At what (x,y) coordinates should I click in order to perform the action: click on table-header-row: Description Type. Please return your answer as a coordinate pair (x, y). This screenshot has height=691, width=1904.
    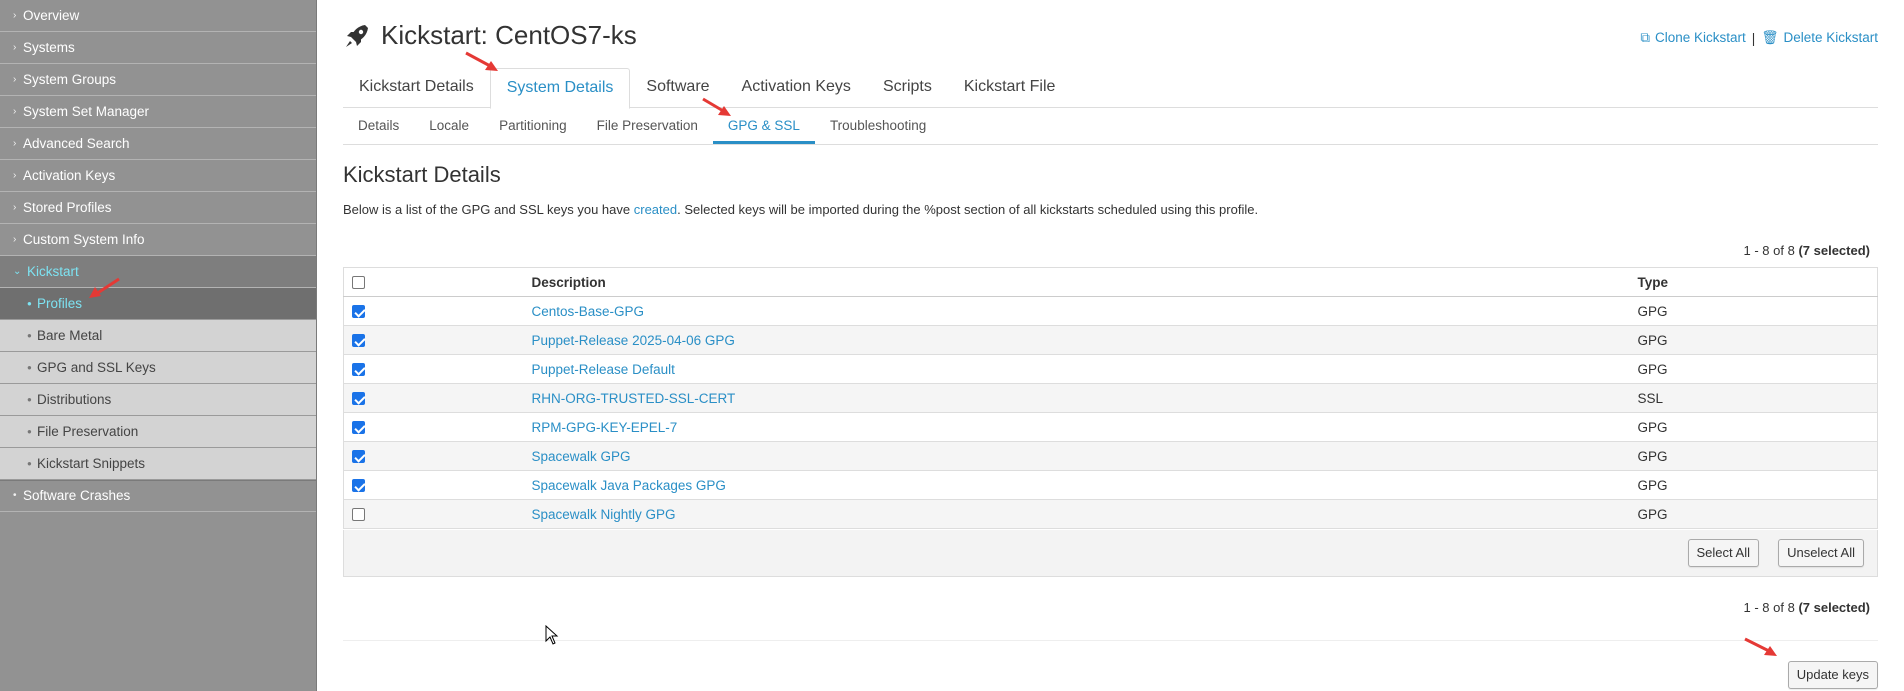
    Looking at the image, I should click on (1110, 282).